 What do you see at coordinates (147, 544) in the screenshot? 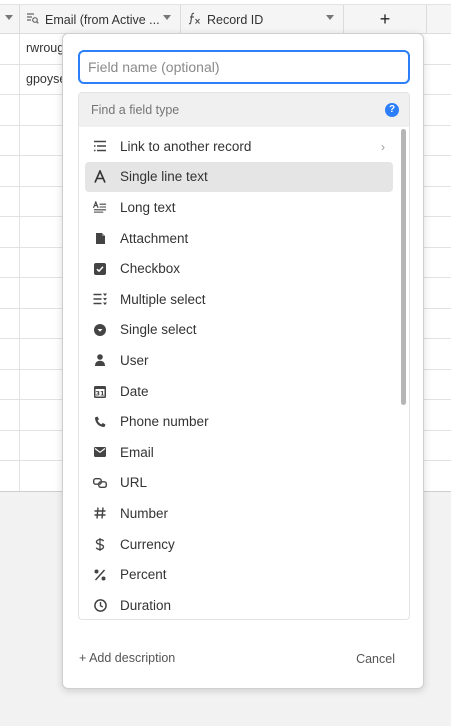
I see `field-type-label: Currency` at bounding box center [147, 544].